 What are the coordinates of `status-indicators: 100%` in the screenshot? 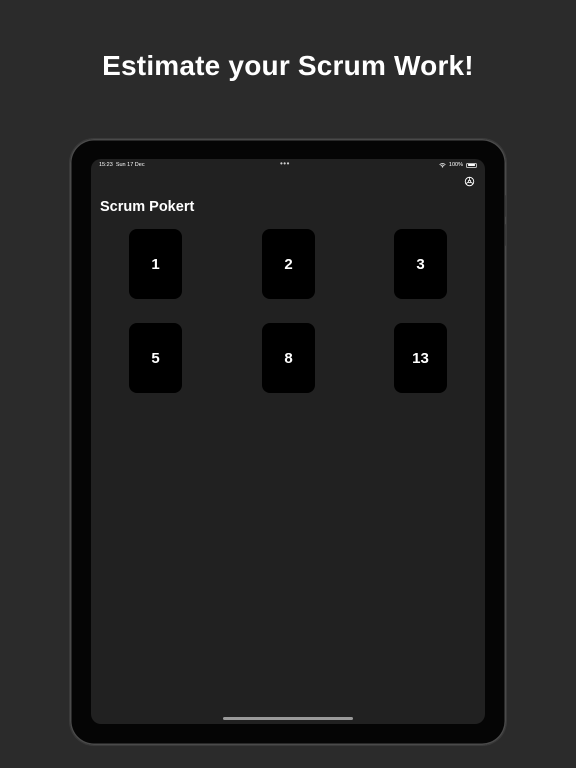 It's located at (458, 165).